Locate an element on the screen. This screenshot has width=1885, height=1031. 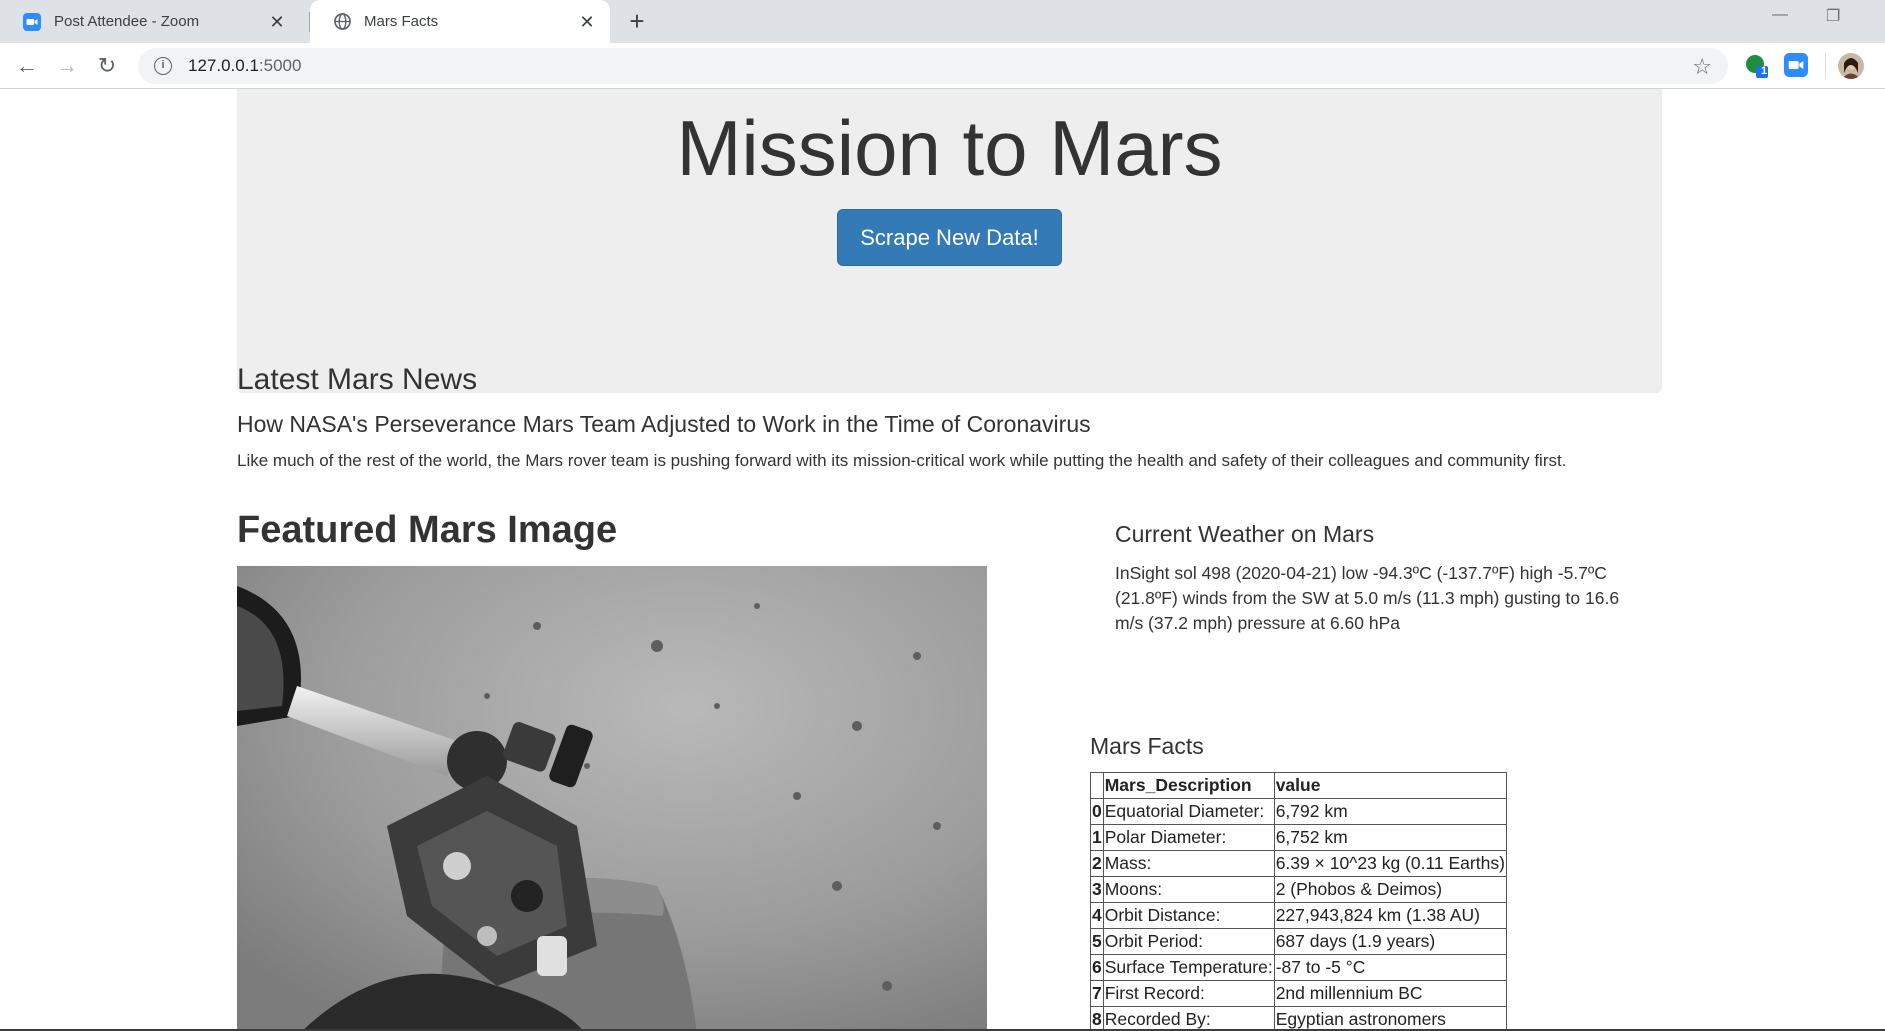
table-row: 1 Polar Diameter: 6,752 km is located at coordinates (1298, 837).